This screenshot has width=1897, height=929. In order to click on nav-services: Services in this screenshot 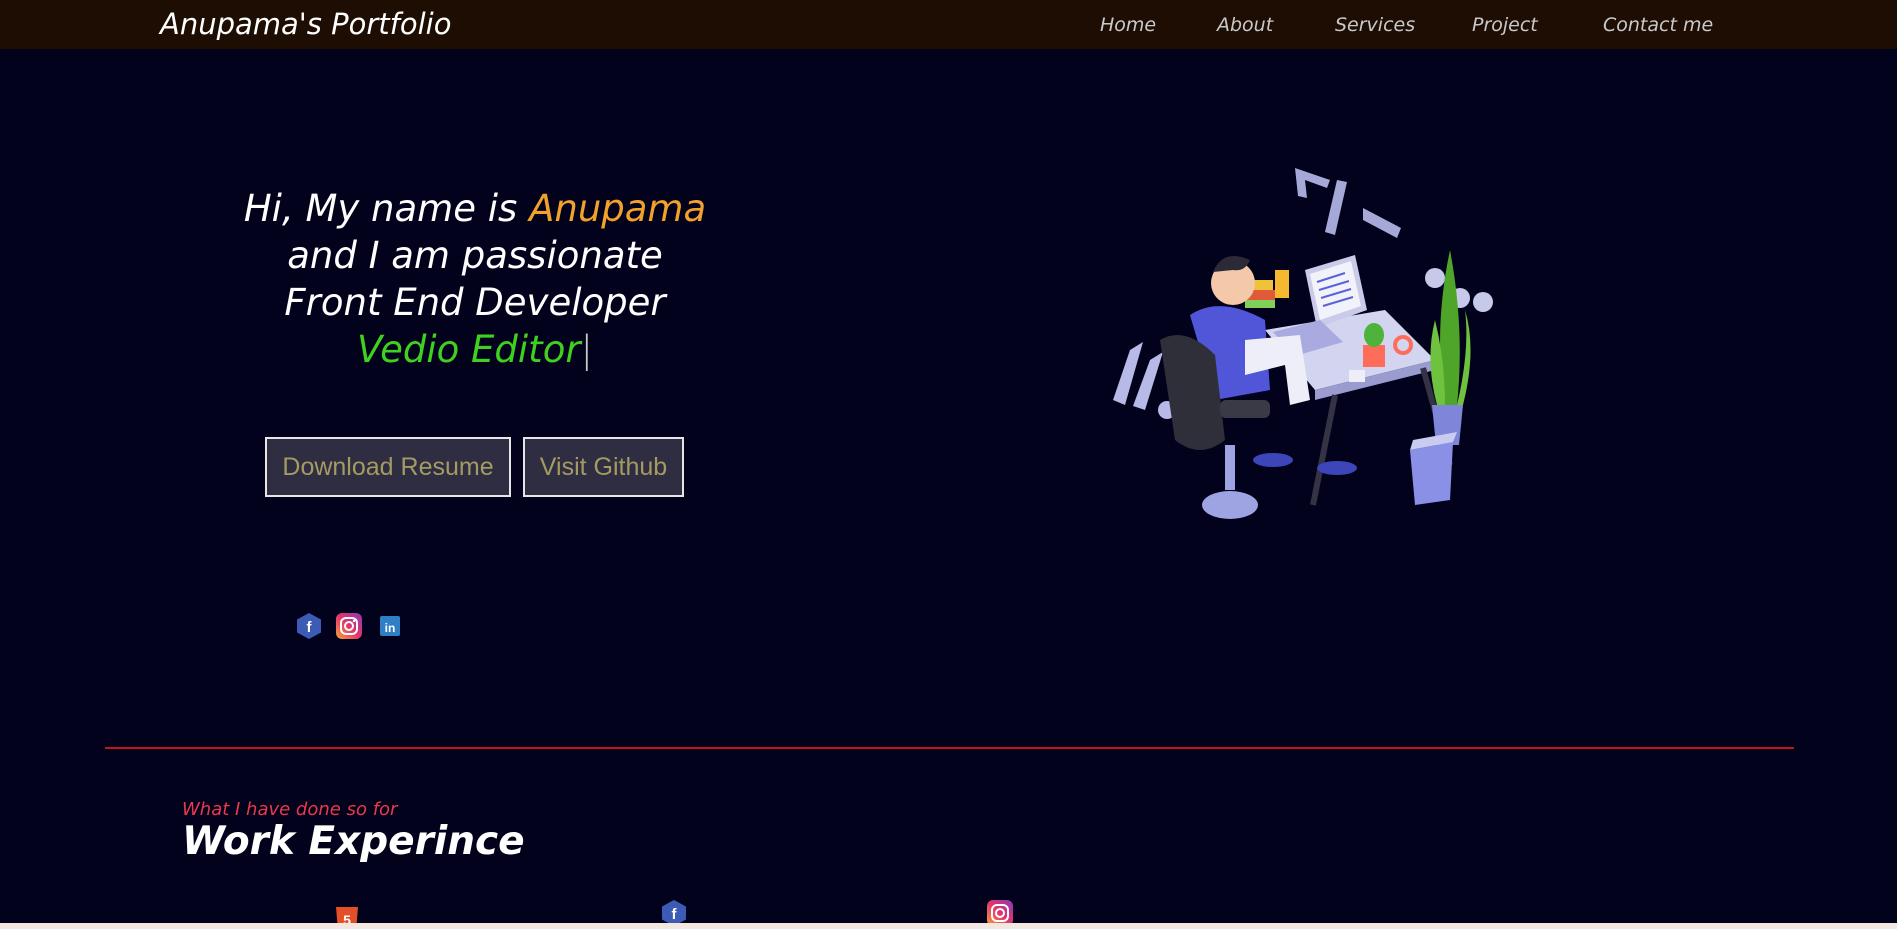, I will do `click(1375, 25)`.